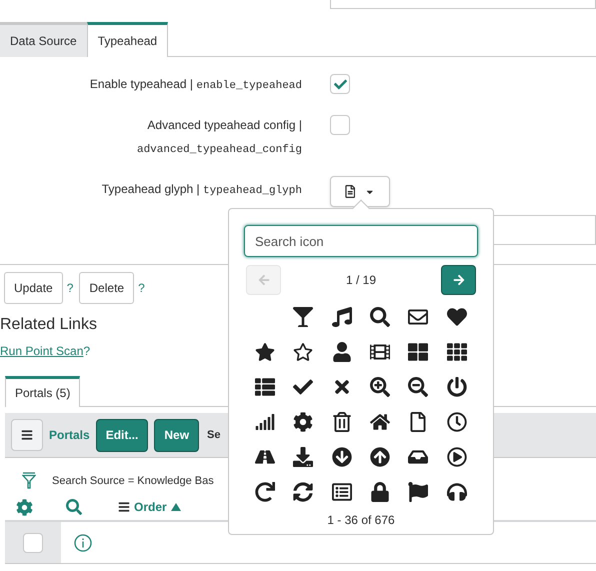 This screenshot has width=596, height=571. I want to click on search-icon, so click(380, 316).